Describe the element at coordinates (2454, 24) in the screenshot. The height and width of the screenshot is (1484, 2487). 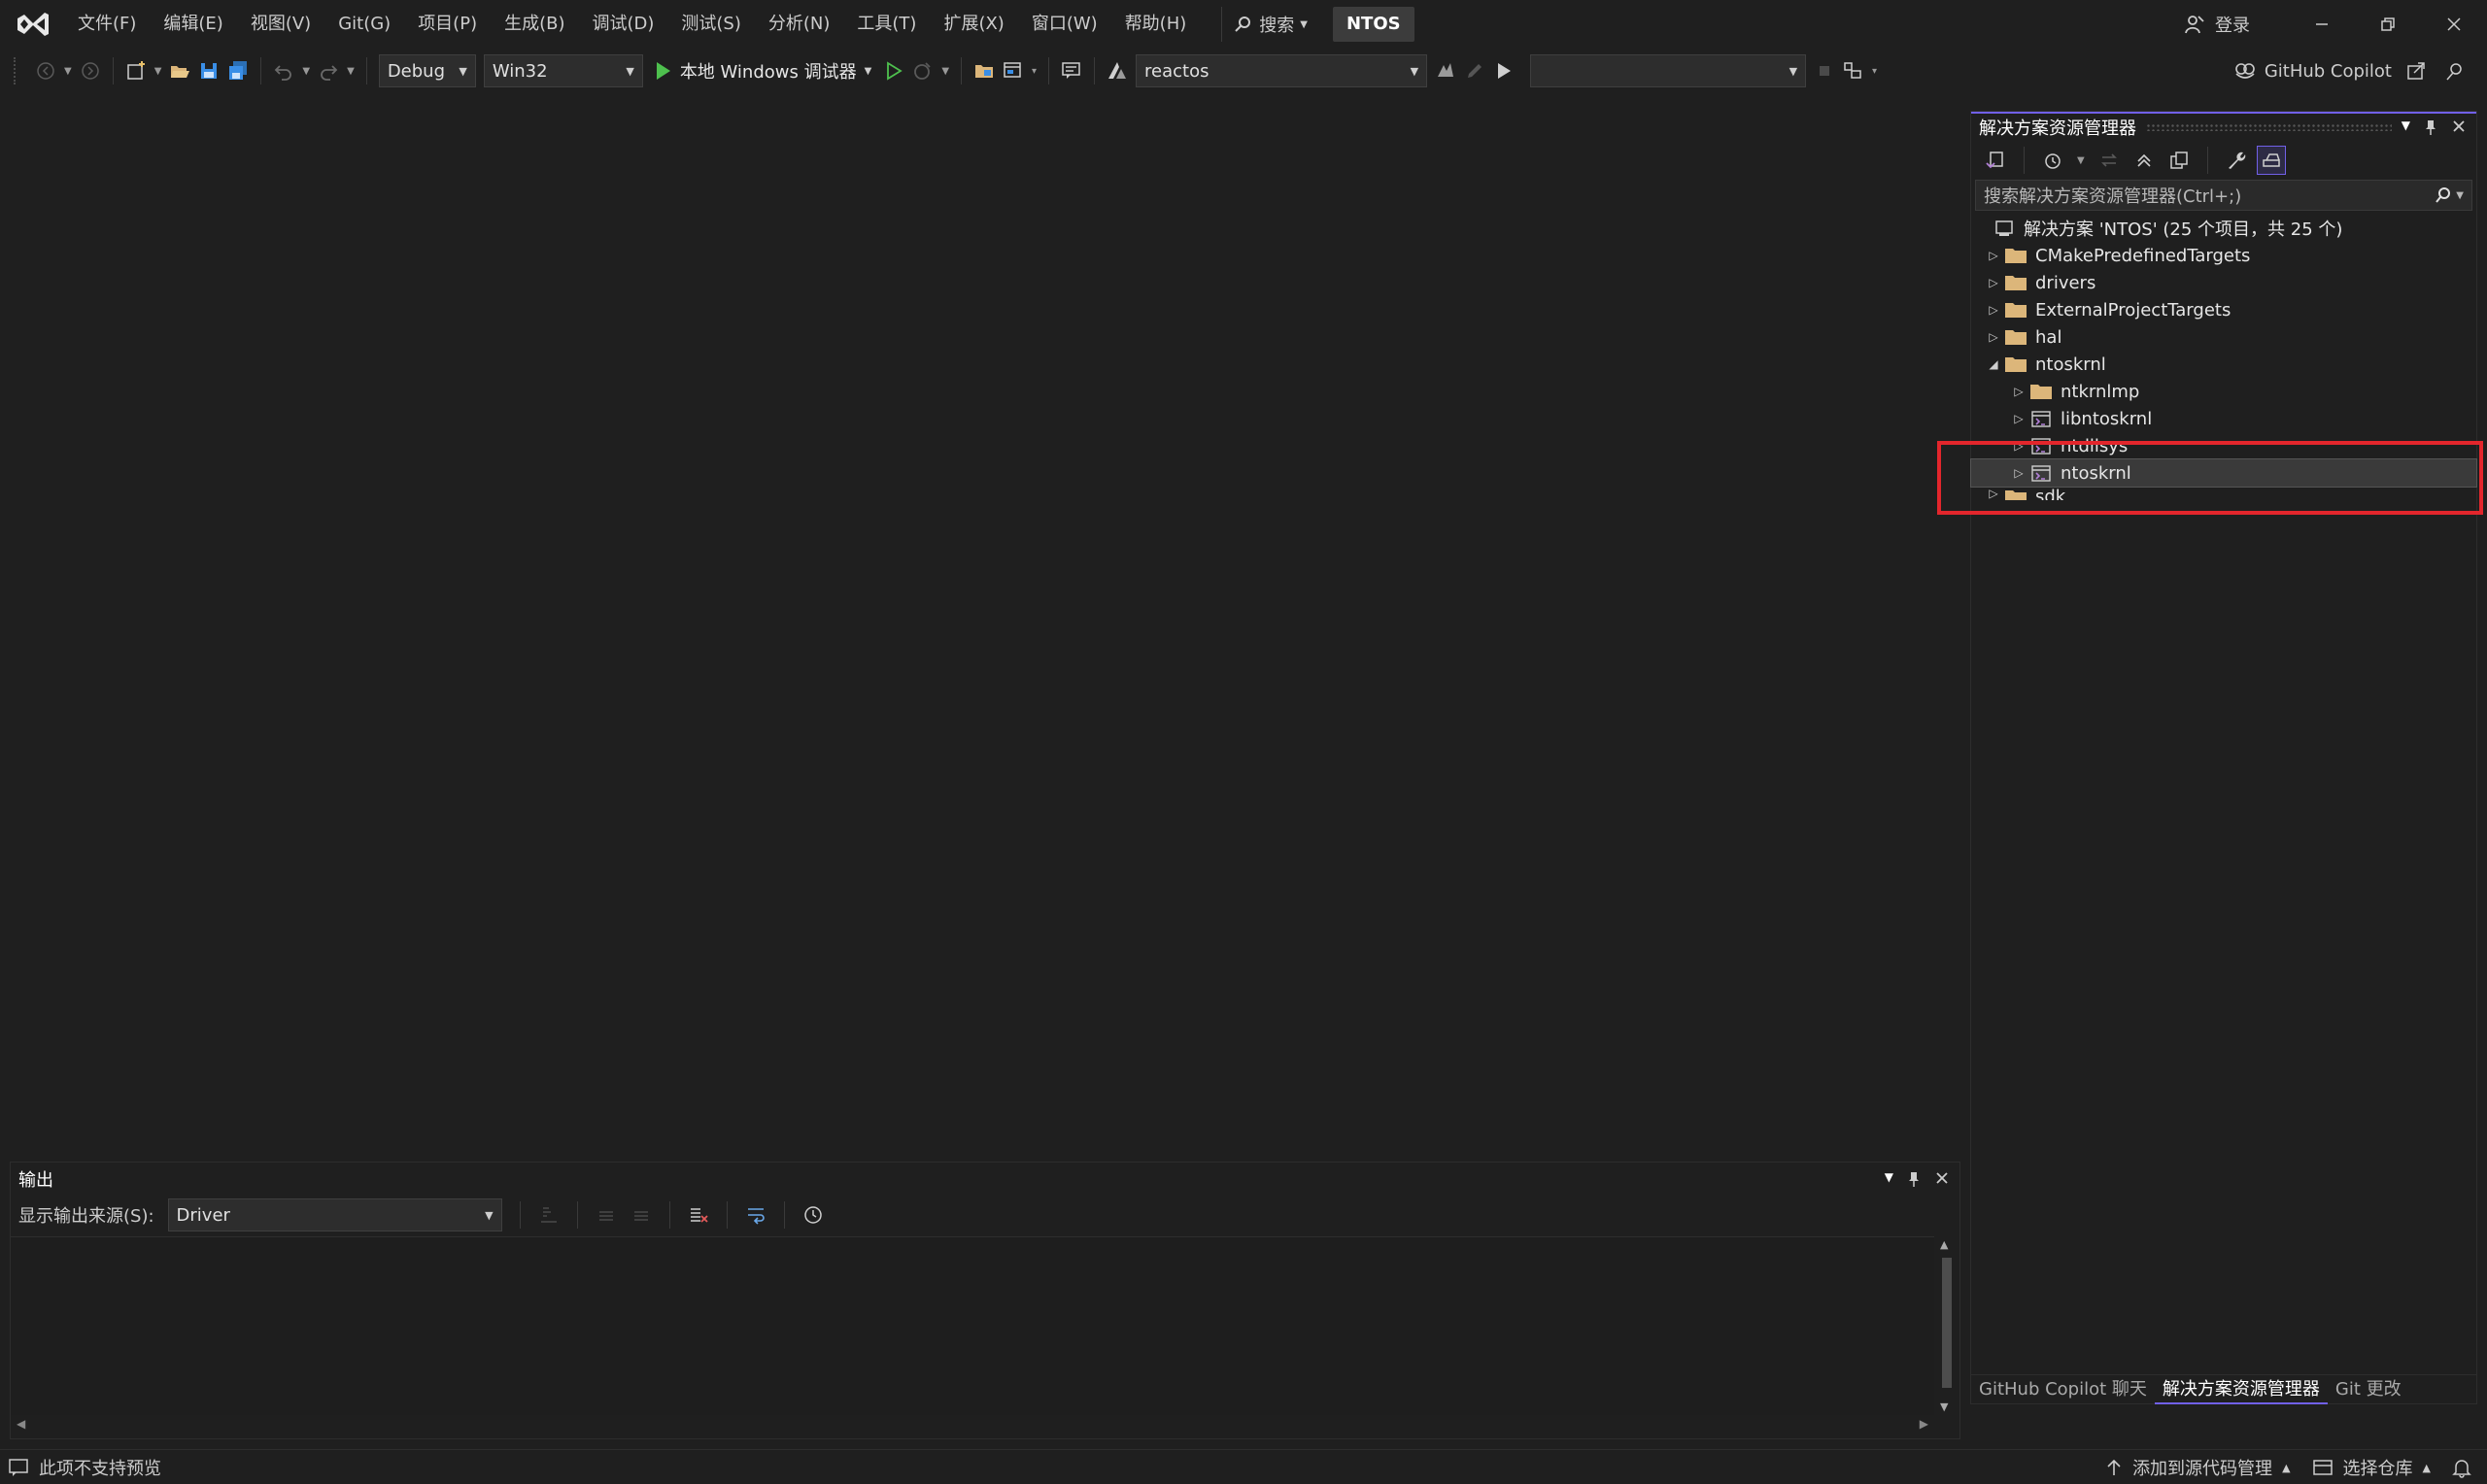
I see `close-window-button` at that location.